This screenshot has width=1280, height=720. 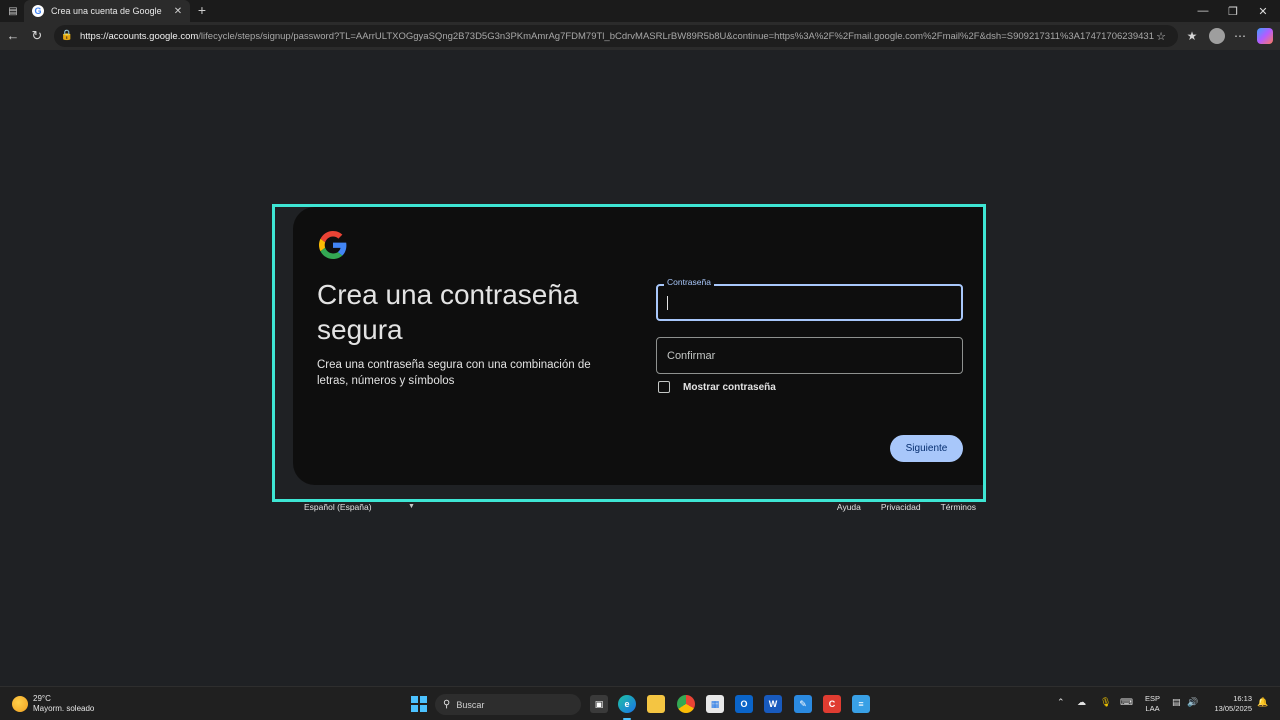 I want to click on chrome-icon, so click(x=686, y=704).